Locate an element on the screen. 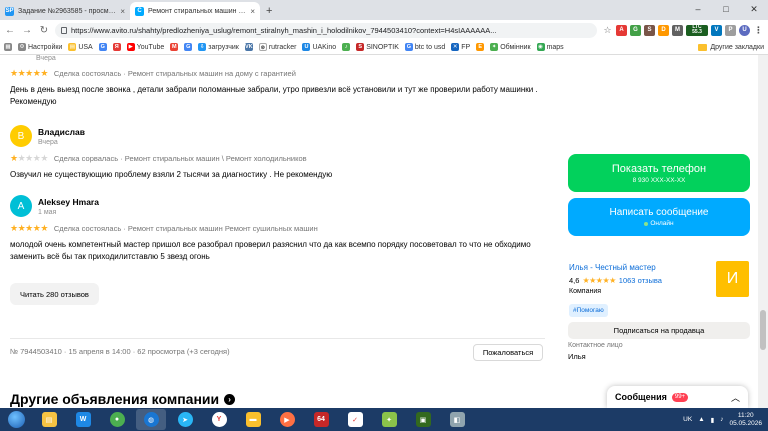 The height and width of the screenshot is (431, 768). other-bookmarks: Другие закладки is located at coordinates (731, 47).